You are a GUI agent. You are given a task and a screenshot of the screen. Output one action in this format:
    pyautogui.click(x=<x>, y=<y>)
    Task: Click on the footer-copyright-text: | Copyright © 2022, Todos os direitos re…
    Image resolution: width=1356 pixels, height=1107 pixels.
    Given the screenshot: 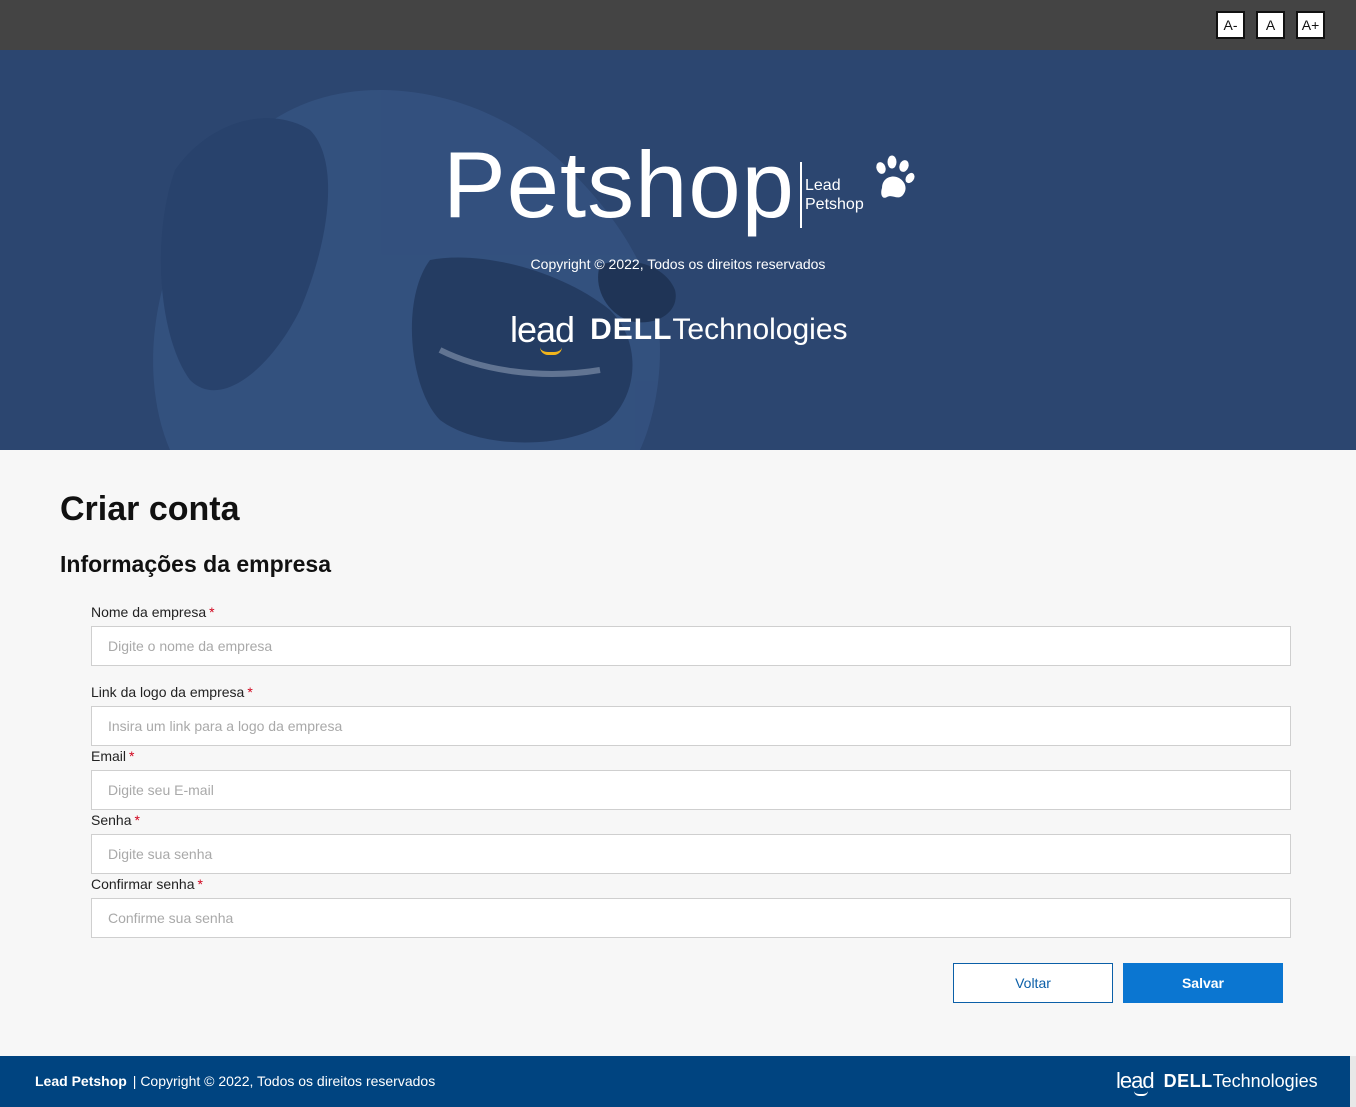 What is the action you would take?
    pyautogui.click(x=284, y=1081)
    